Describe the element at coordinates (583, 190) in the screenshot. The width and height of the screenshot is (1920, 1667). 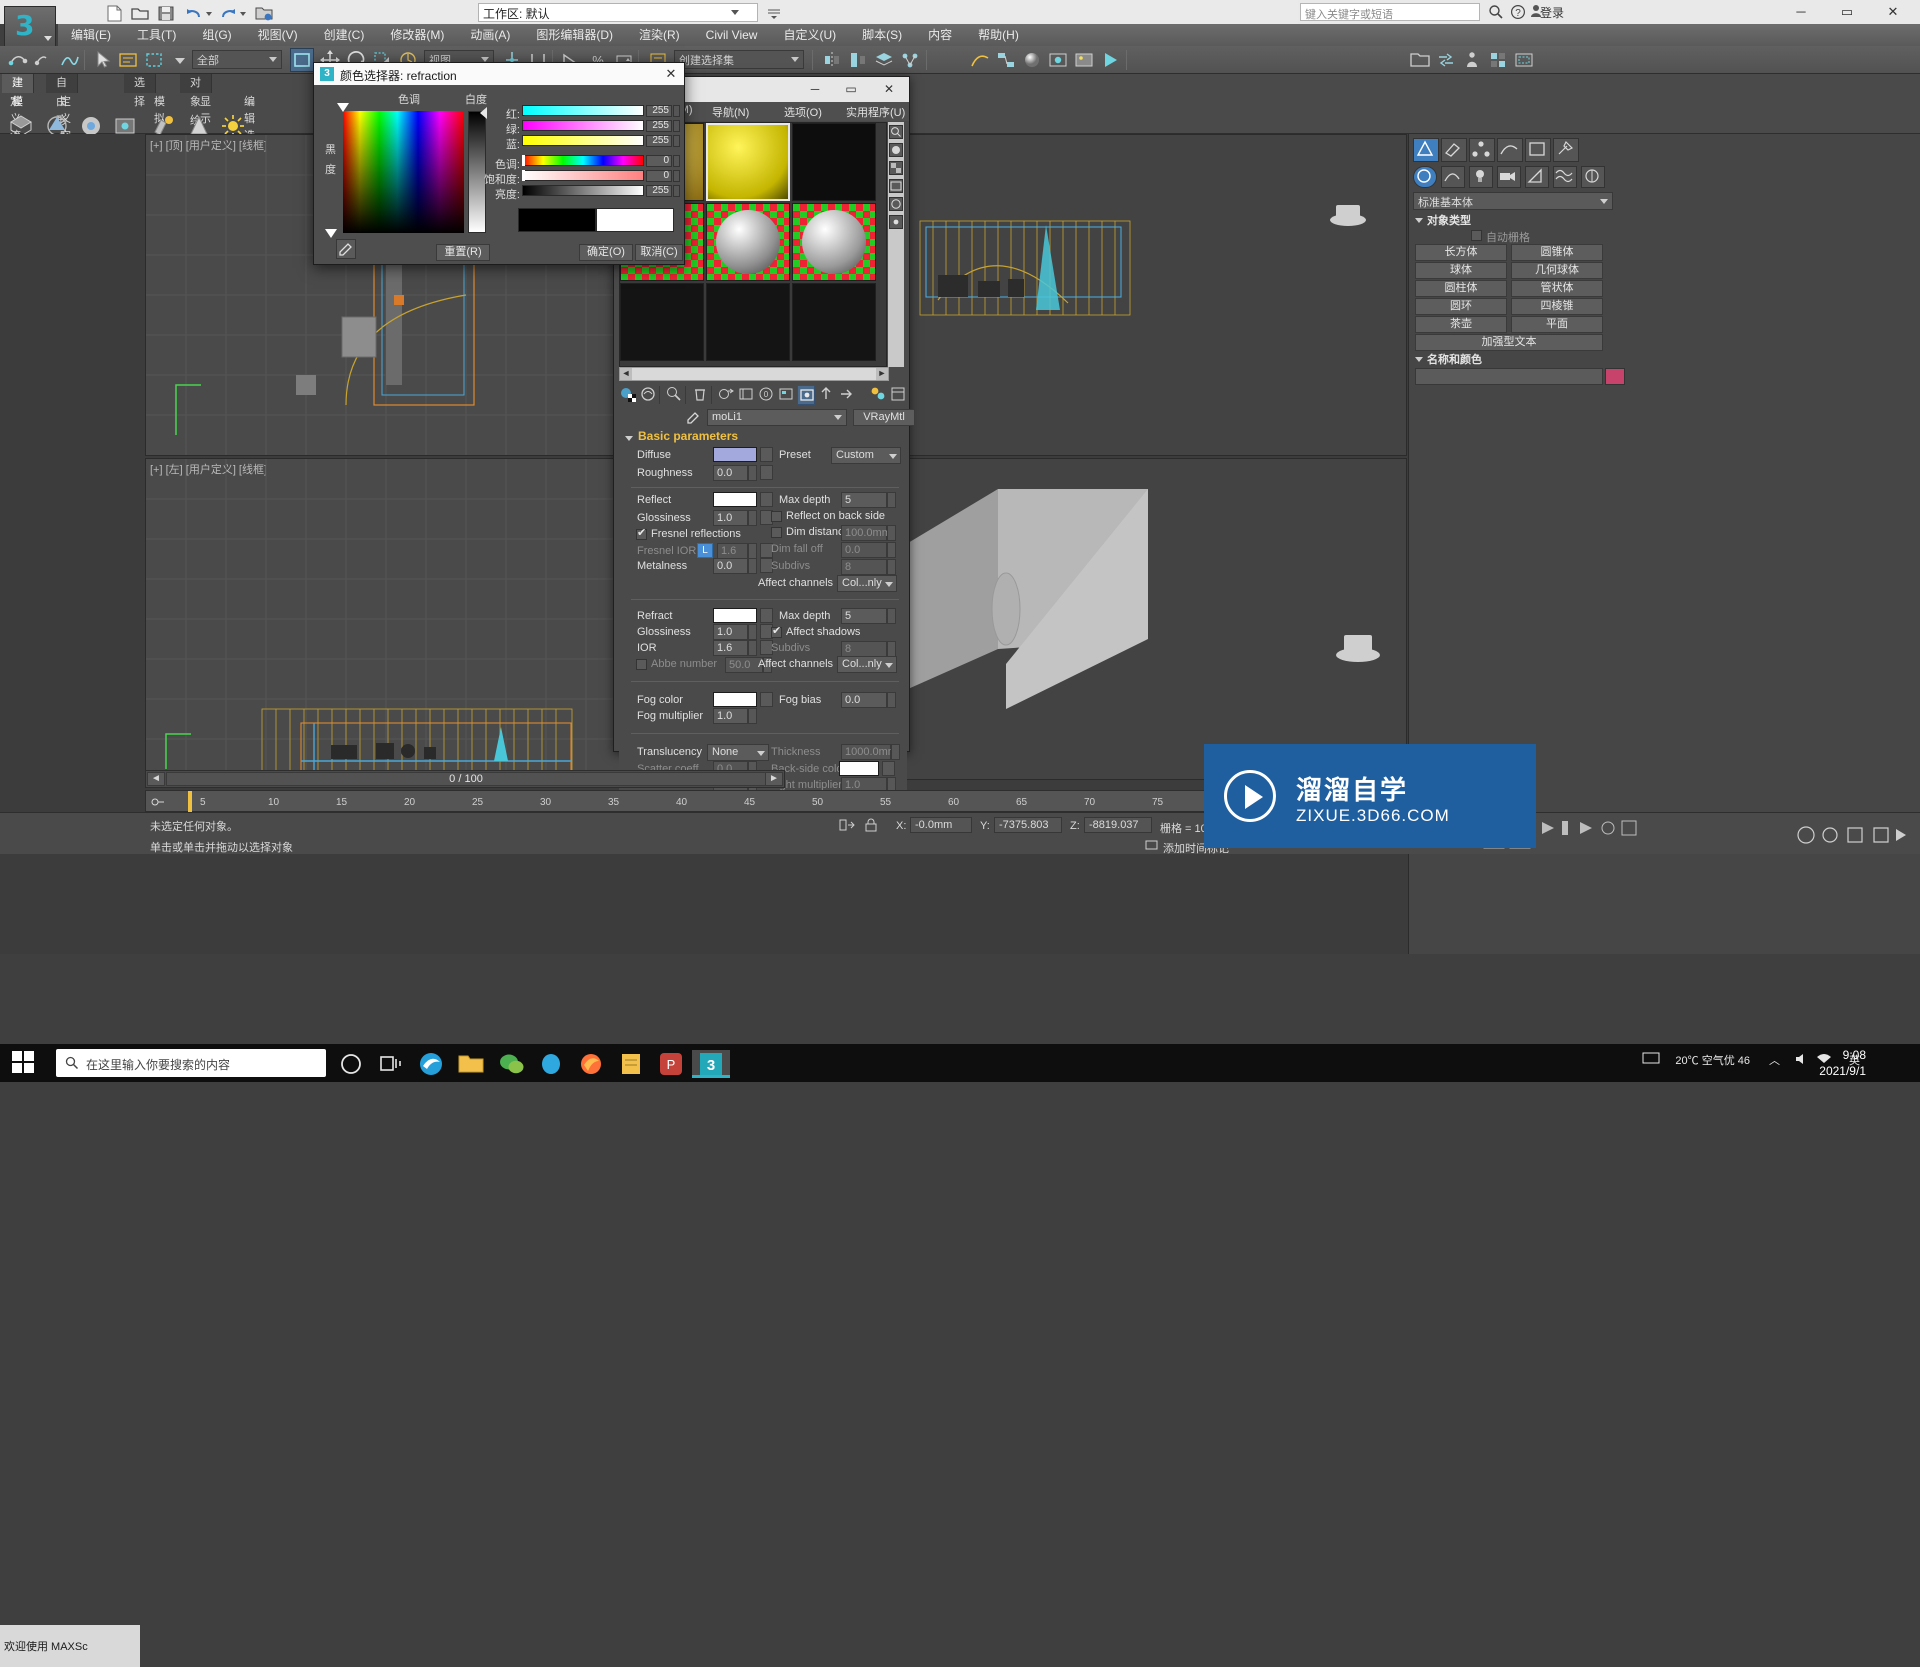
I see `brightness-gradient-bar` at that location.